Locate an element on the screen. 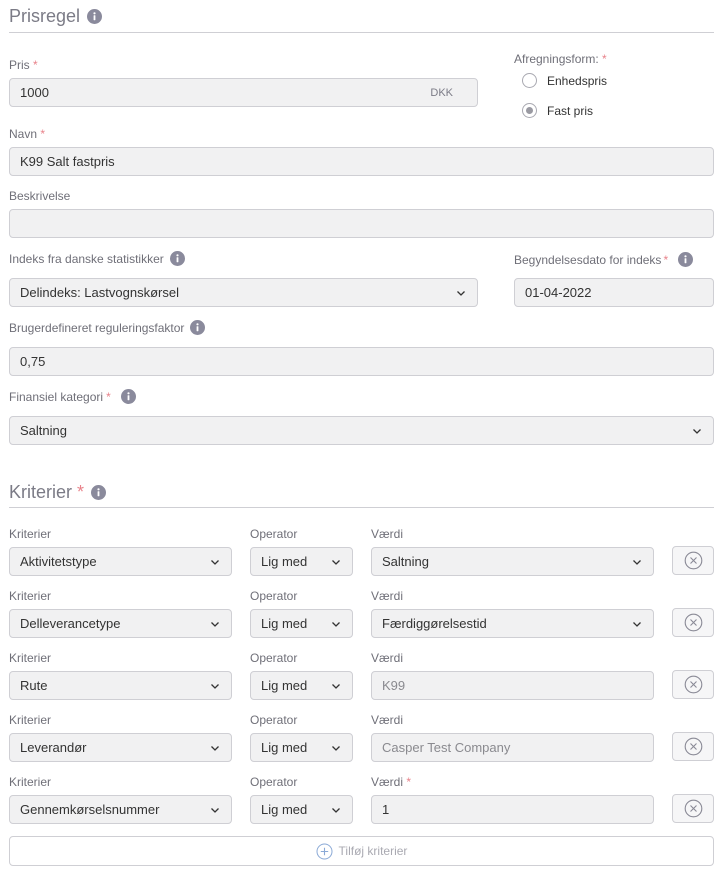  kriterie-select: Leverandør is located at coordinates (120, 747).